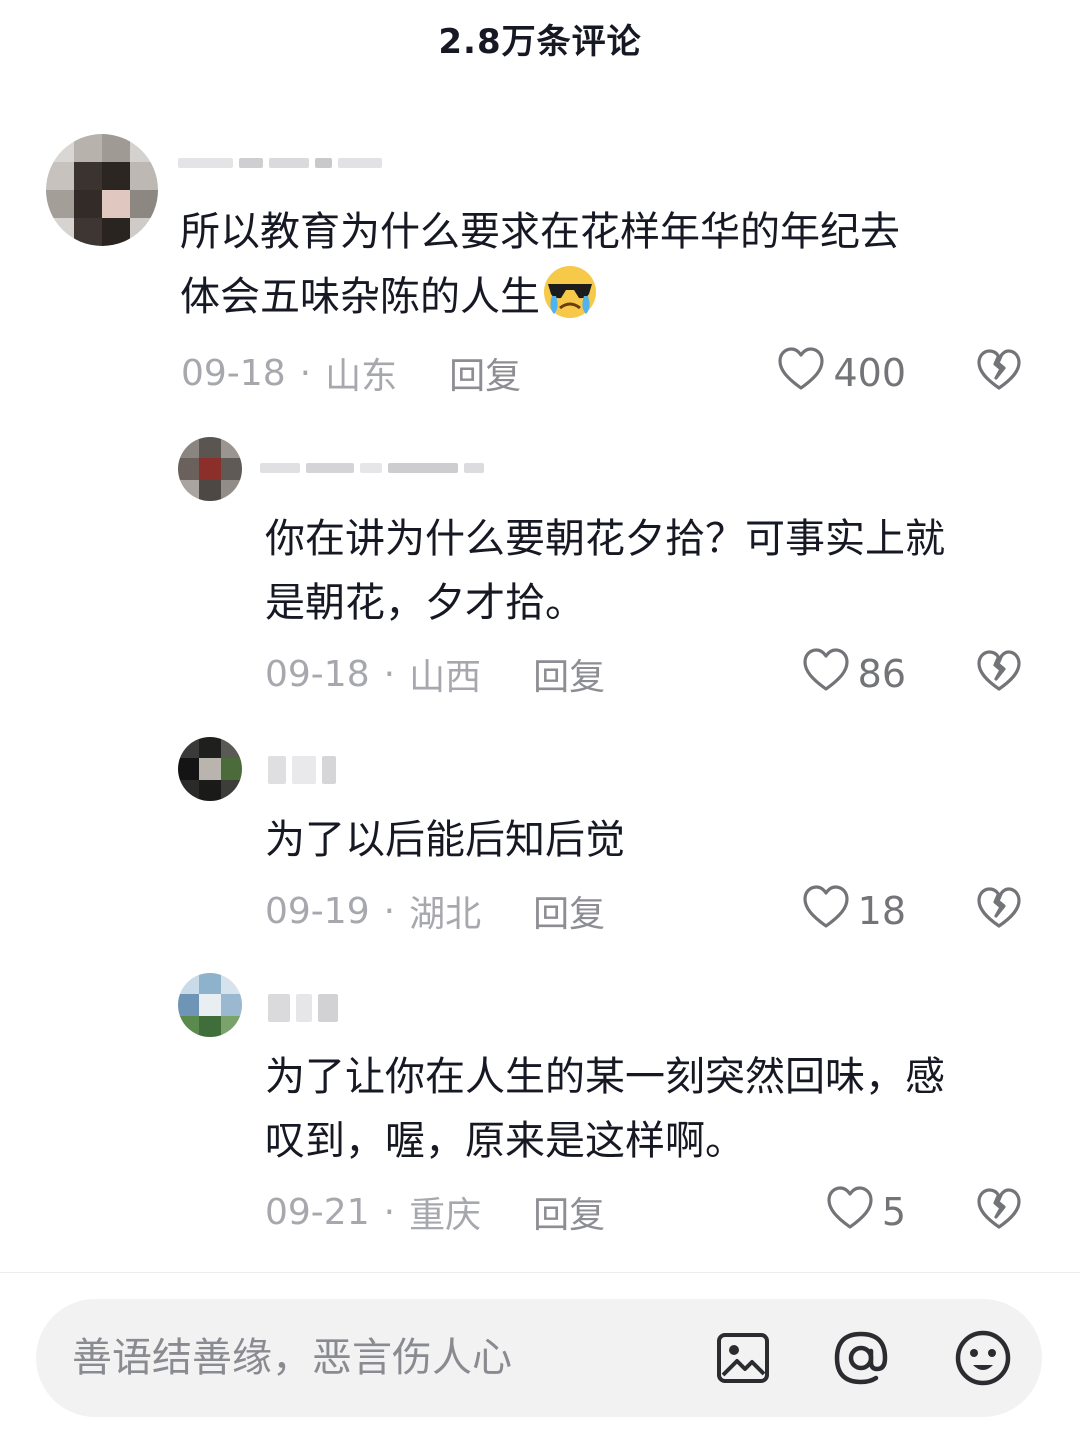  I want to click on like-count: 5, so click(893, 1212).